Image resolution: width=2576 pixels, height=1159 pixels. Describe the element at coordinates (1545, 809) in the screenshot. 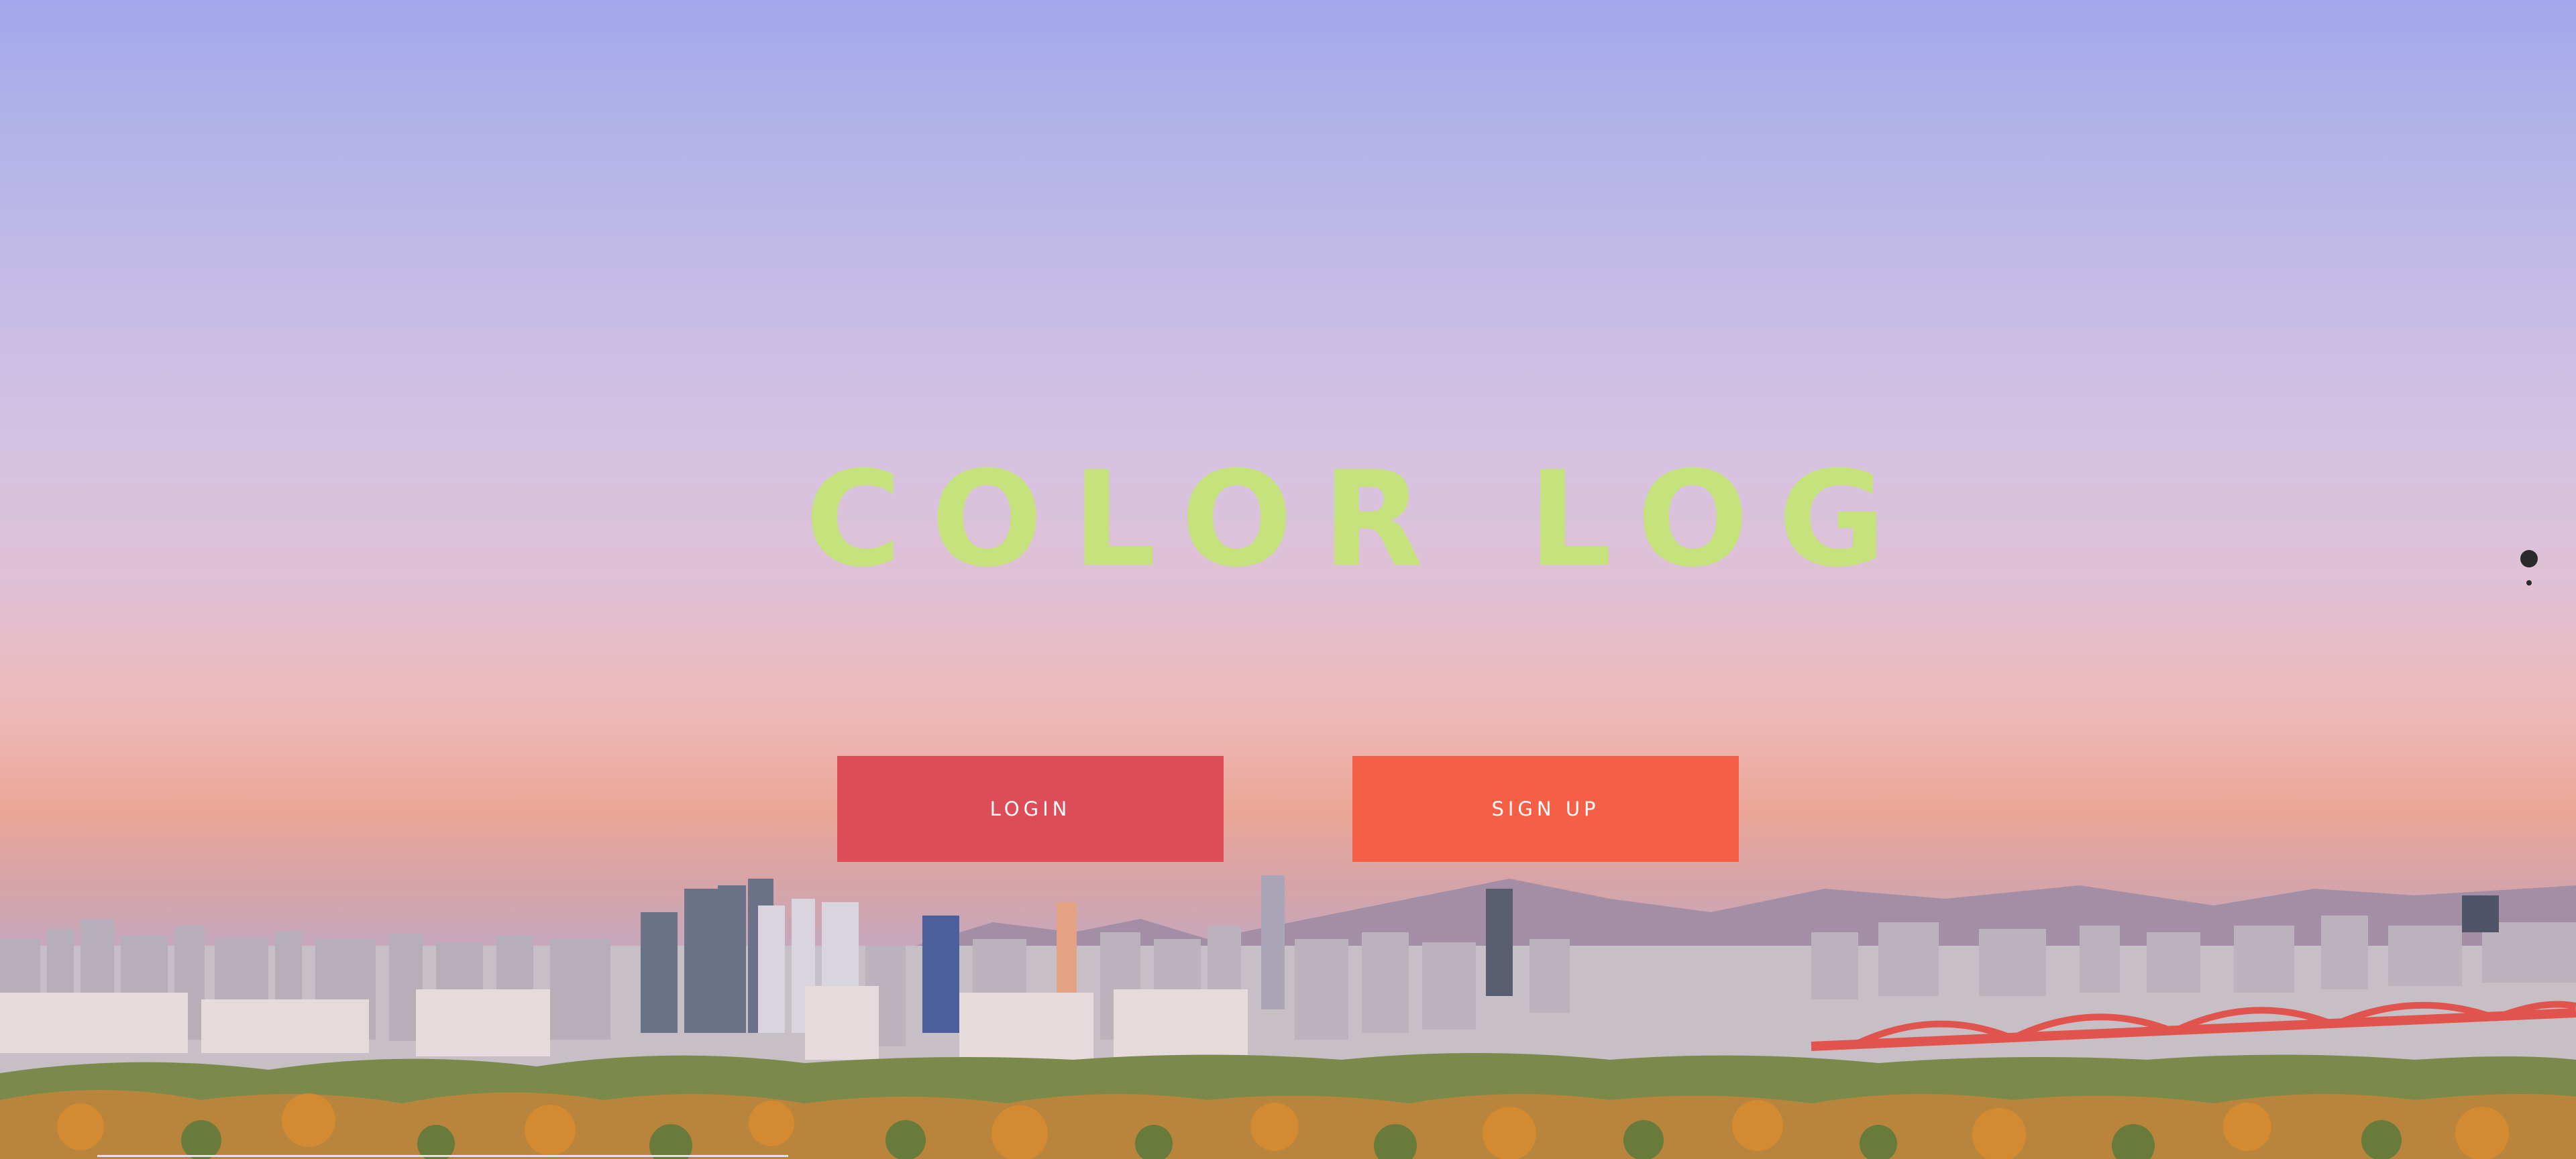

I see `signup-button: SIGN UP` at that location.